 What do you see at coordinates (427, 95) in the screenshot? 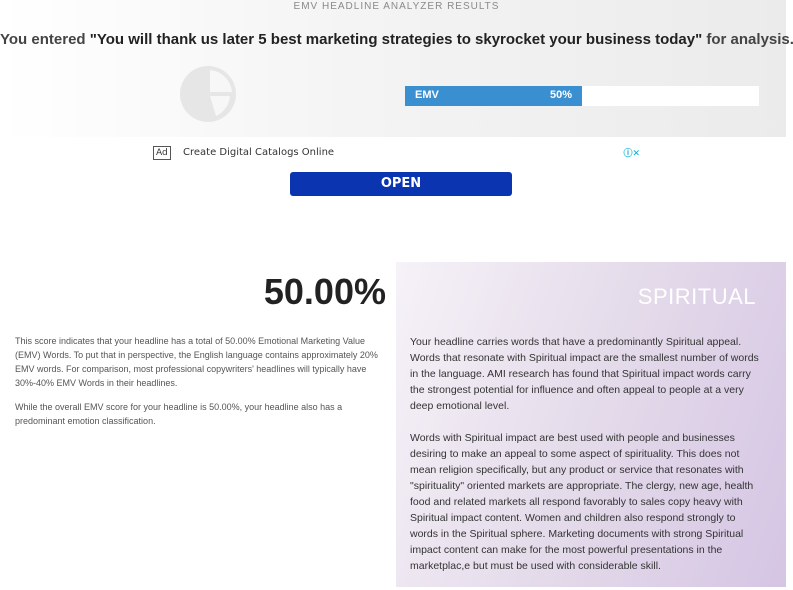
I see `emv-label: EMV` at bounding box center [427, 95].